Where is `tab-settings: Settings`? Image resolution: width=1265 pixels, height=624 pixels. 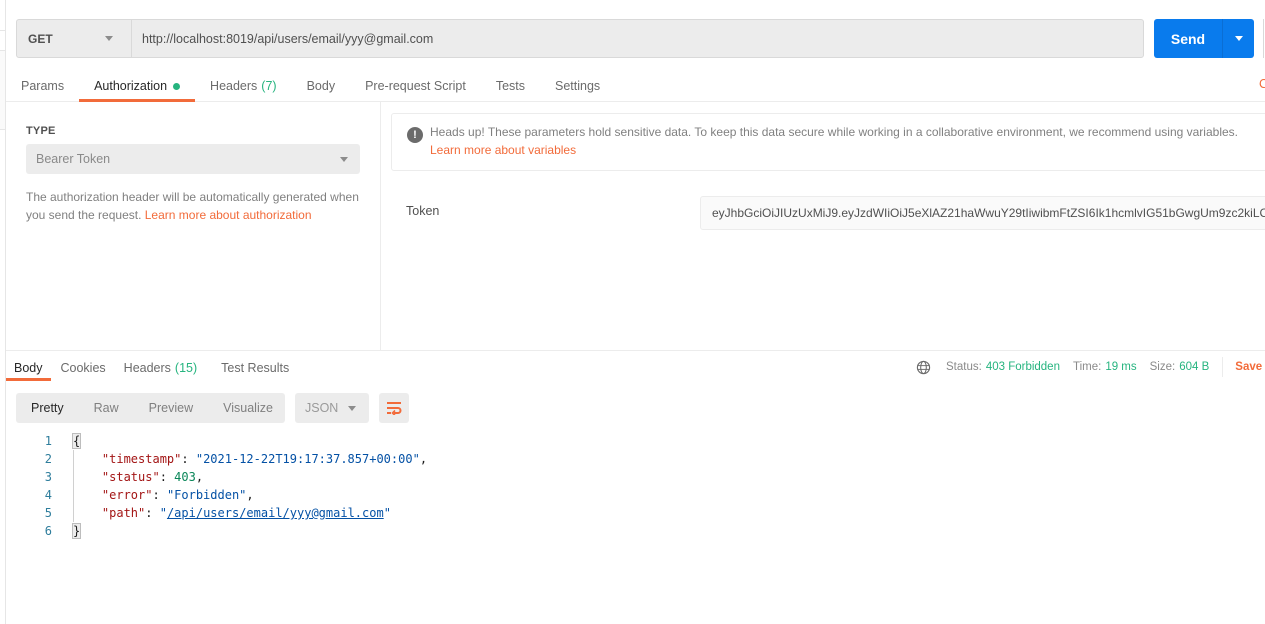 tab-settings: Settings is located at coordinates (577, 86).